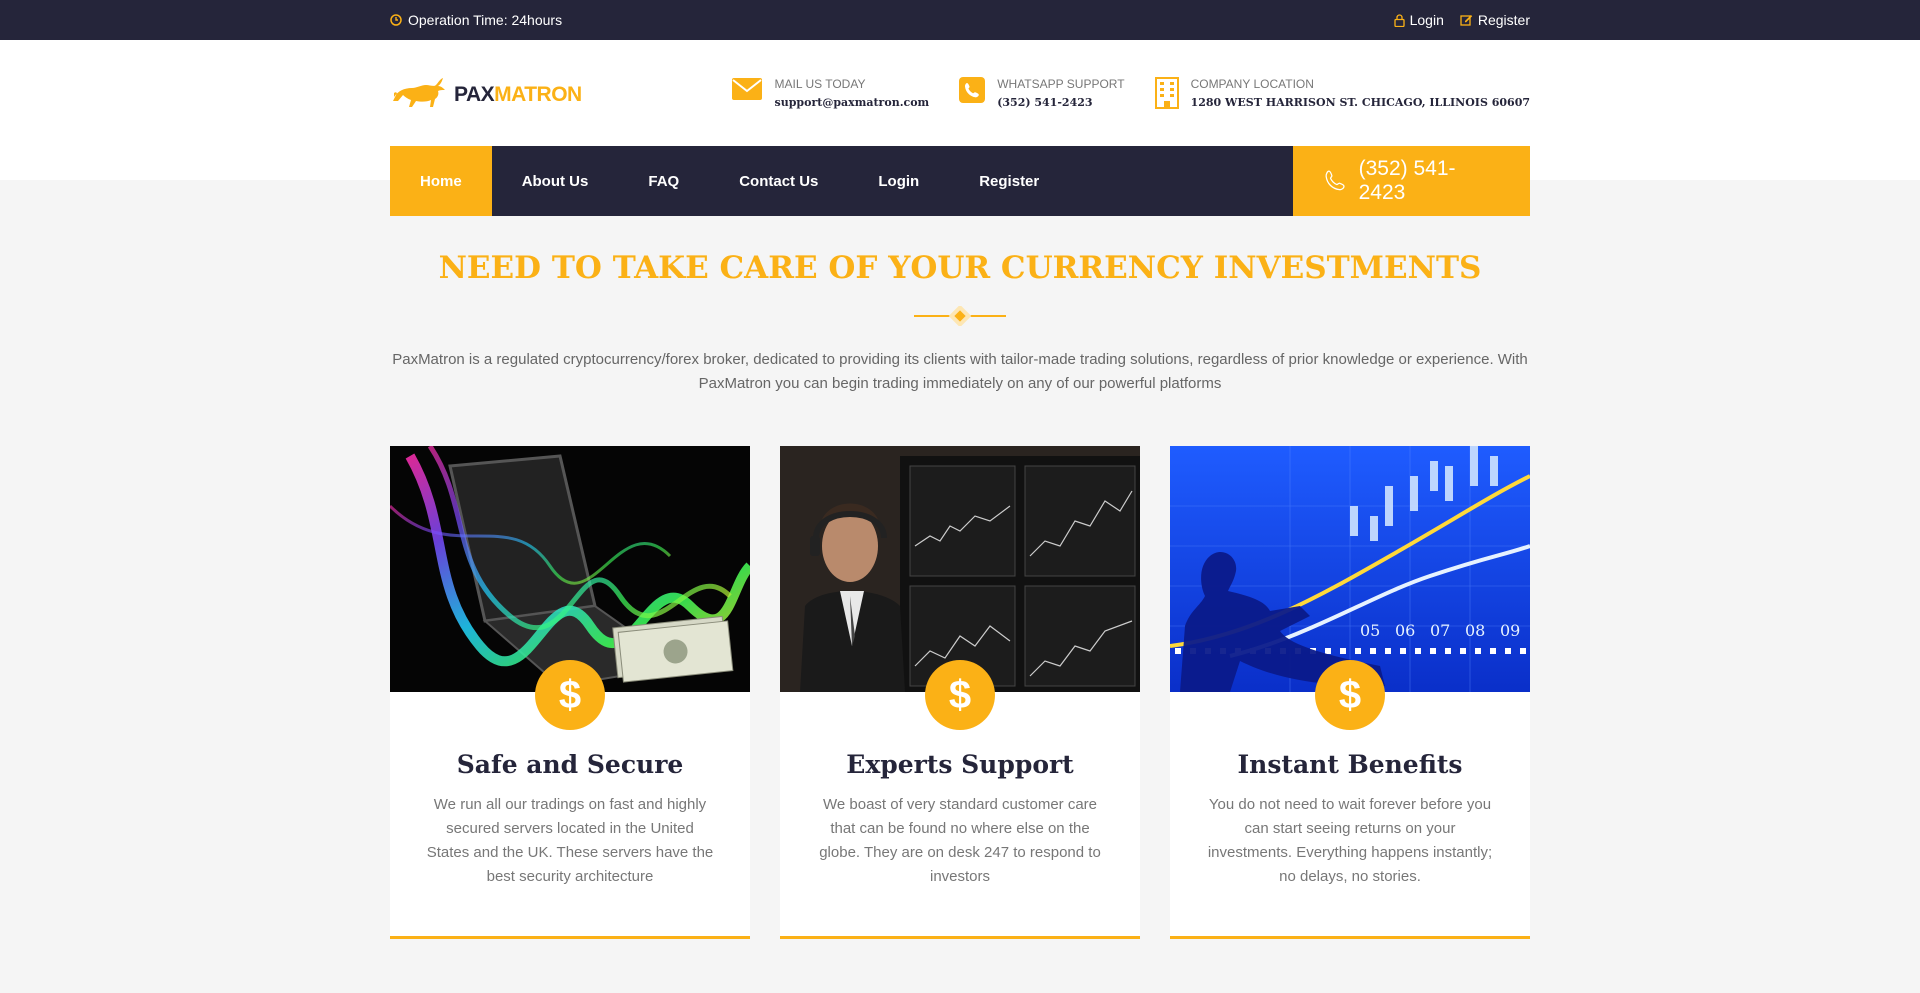  Describe the element at coordinates (570, 764) in the screenshot. I see `card-title: Safe and Secure` at that location.